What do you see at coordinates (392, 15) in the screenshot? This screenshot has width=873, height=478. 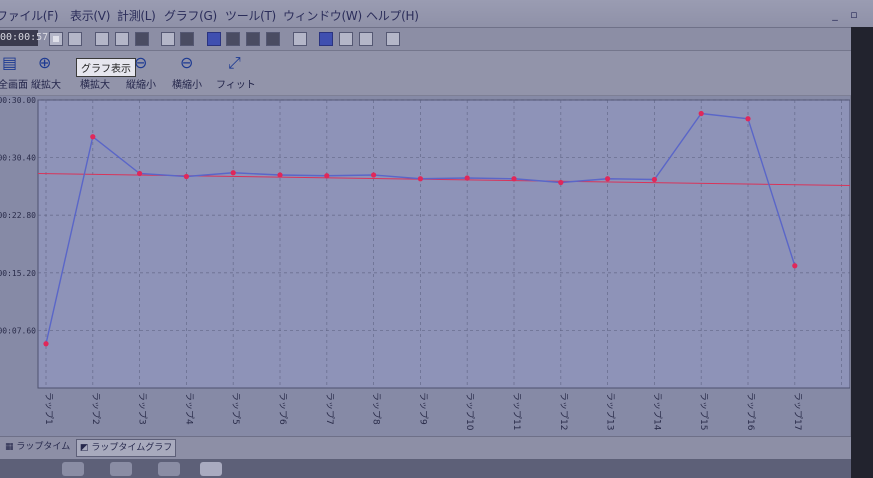 I see `menu-help: ヘルプ(H)` at bounding box center [392, 15].